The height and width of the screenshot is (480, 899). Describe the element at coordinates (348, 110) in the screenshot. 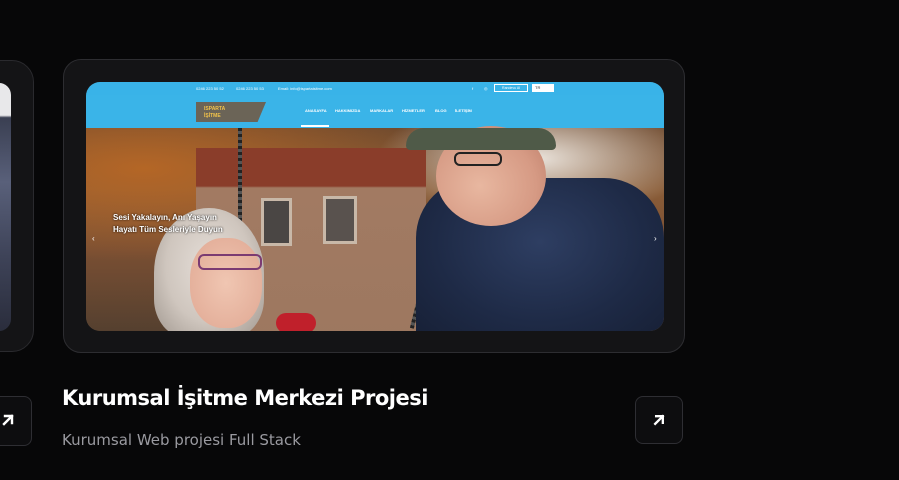

I see `preview-nav-item: HAKKIMIZDA` at that location.